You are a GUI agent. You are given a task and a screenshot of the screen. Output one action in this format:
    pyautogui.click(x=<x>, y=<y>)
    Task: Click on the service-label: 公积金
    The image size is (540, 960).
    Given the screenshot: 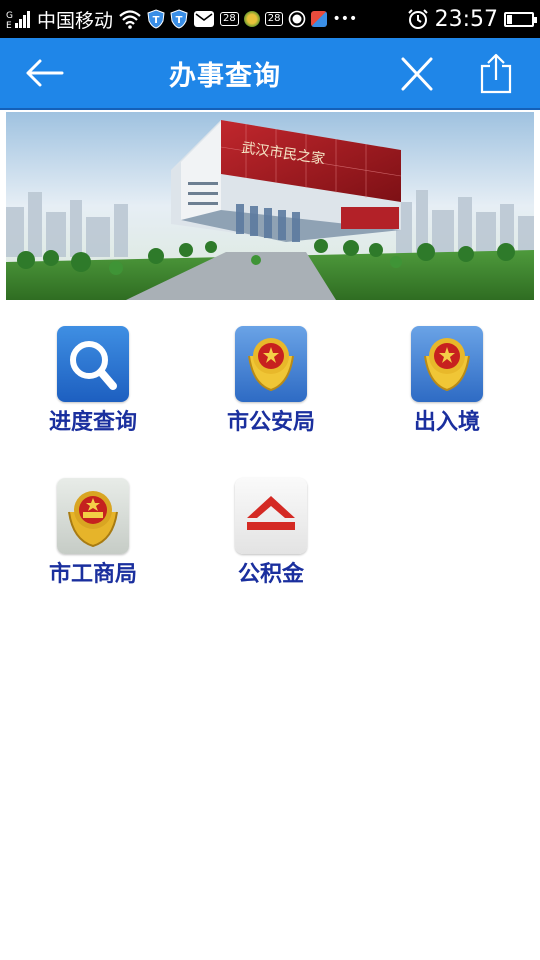 What is the action you would take?
    pyautogui.click(x=270, y=574)
    